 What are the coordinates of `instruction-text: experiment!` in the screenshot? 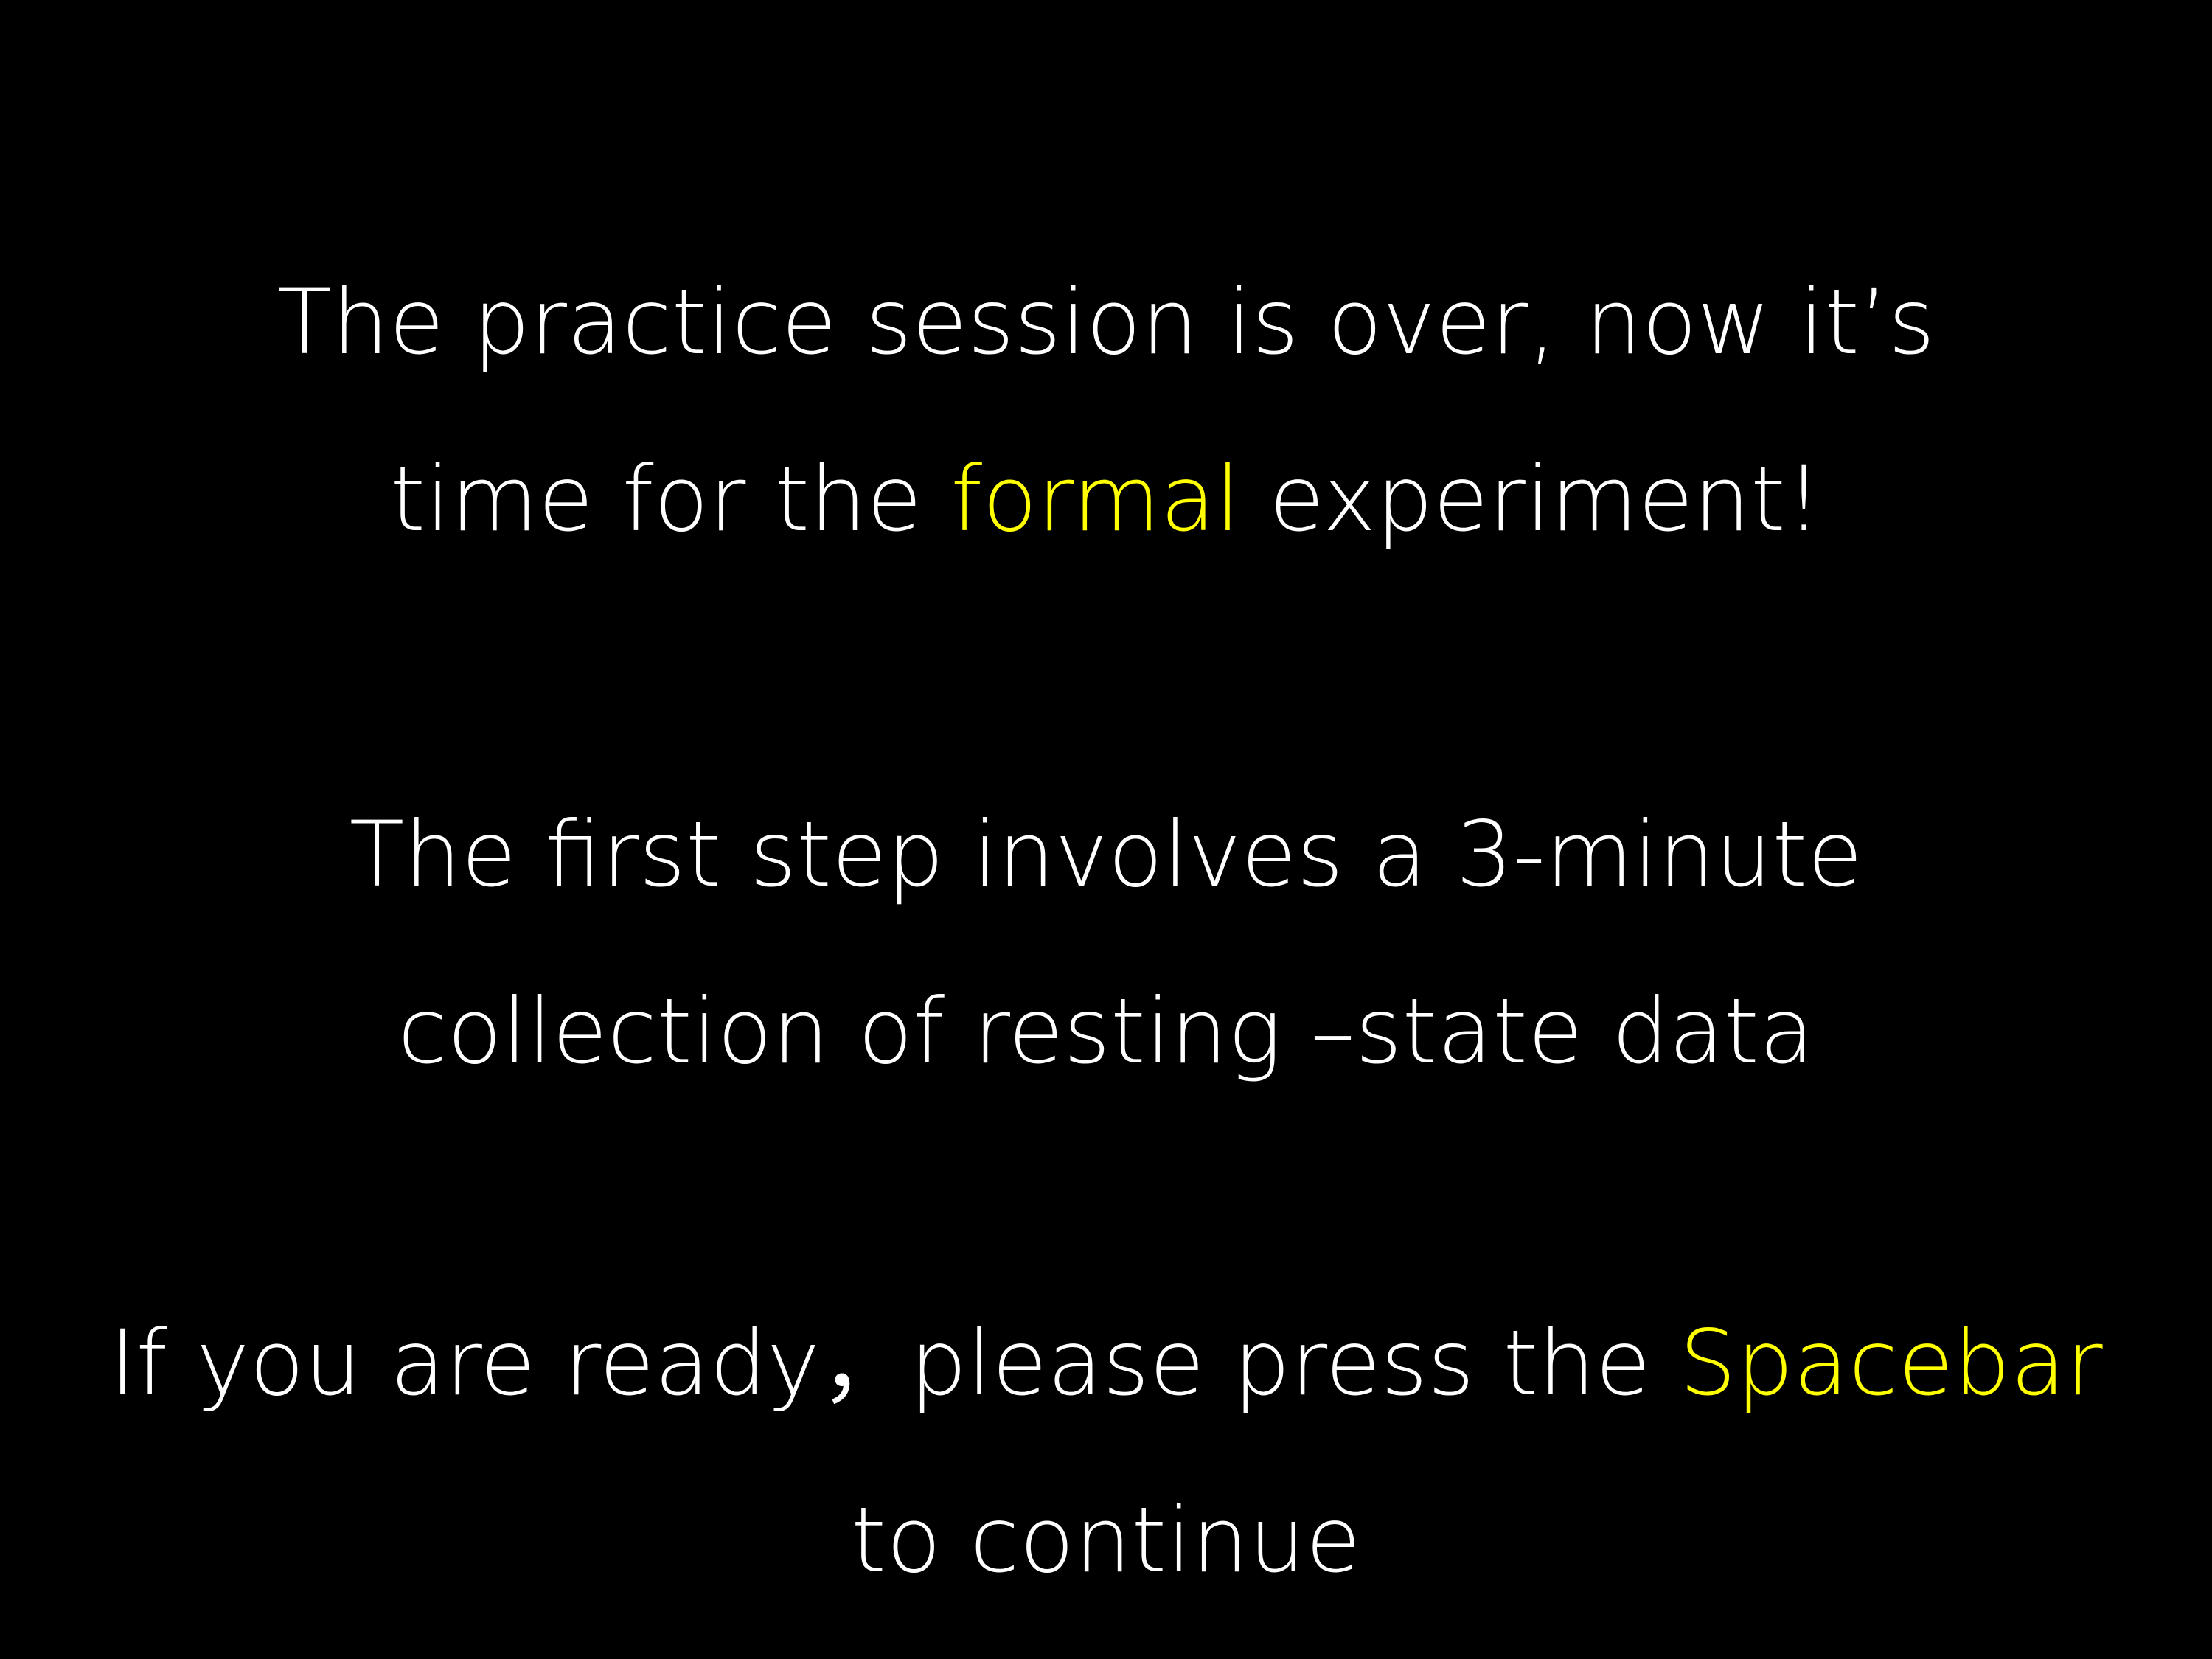 It's located at (1531, 499).